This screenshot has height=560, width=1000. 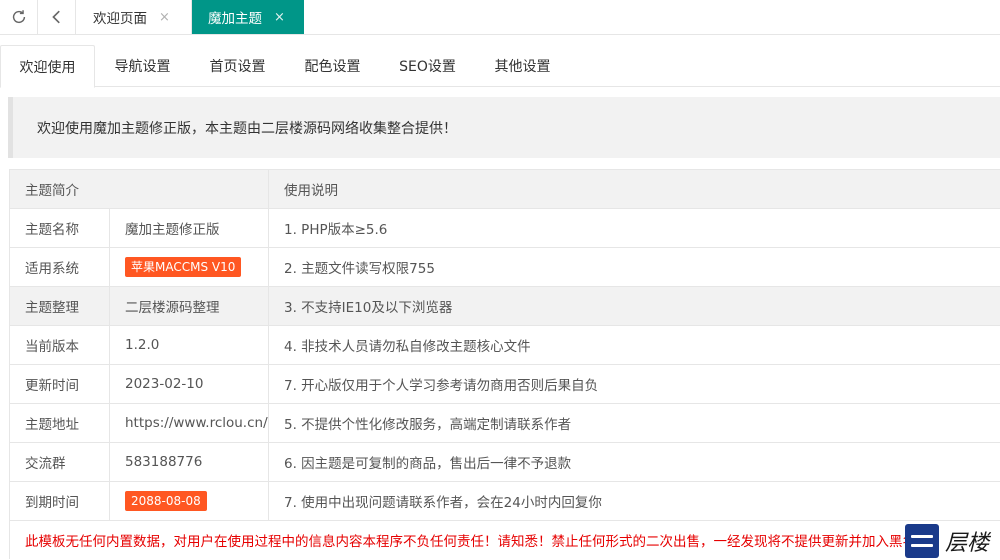 What do you see at coordinates (922, 540) in the screenshot?
I see `logo-mark-icon` at bounding box center [922, 540].